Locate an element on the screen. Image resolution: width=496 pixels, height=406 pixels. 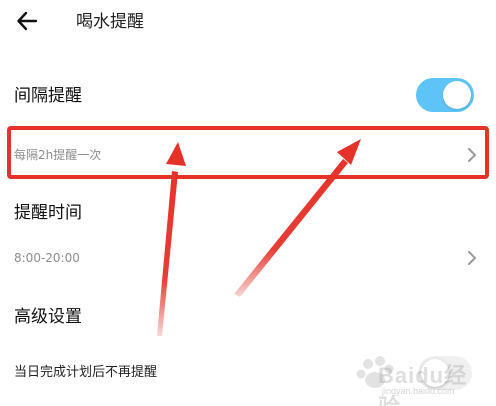
reminder-time-row: 8:00-20:00 is located at coordinates (248, 260).